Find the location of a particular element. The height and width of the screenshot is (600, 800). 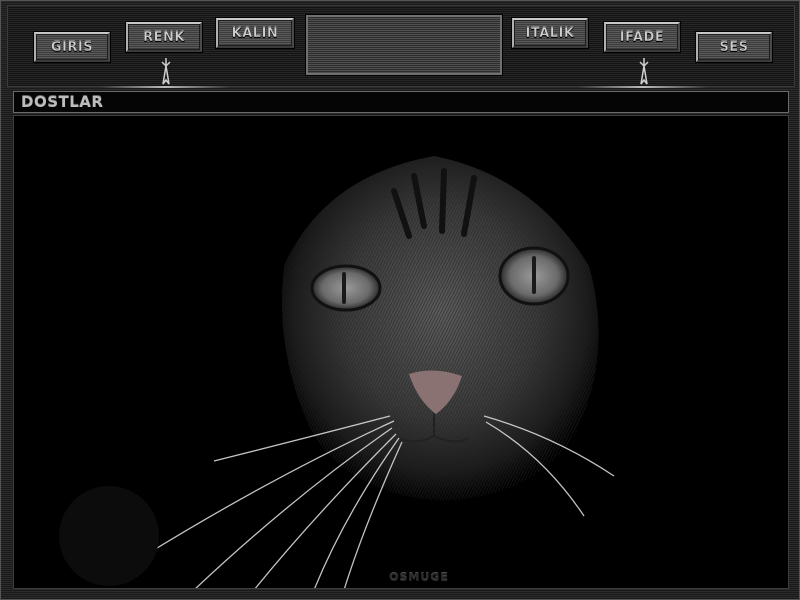

nav-button-italik-label: ITALIK is located at coordinates (550, 33).